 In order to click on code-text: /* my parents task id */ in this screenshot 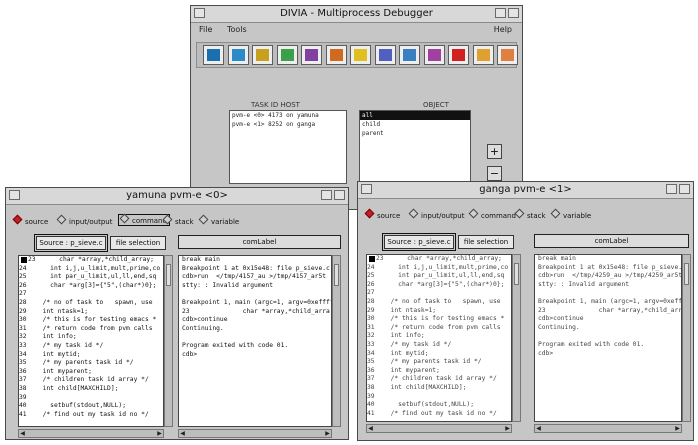, I will do `click(432, 362)`.